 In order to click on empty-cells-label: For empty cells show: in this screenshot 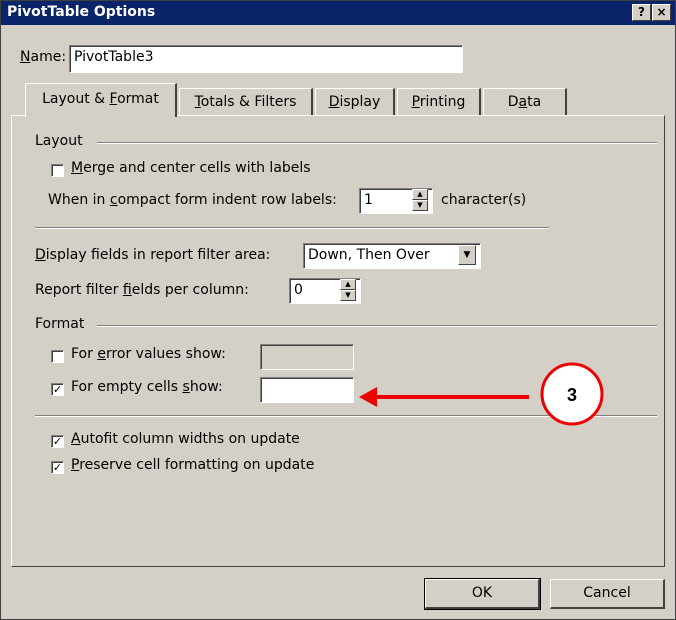, I will do `click(147, 387)`.